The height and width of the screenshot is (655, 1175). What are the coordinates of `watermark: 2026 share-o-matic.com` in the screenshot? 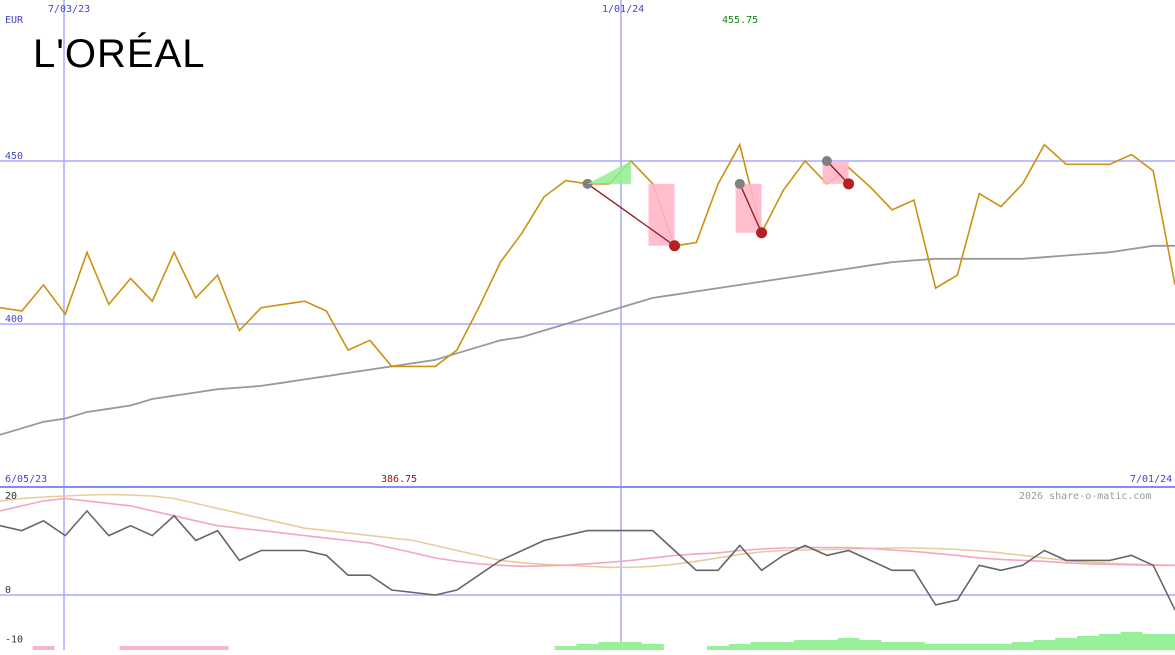 It's located at (1085, 496).